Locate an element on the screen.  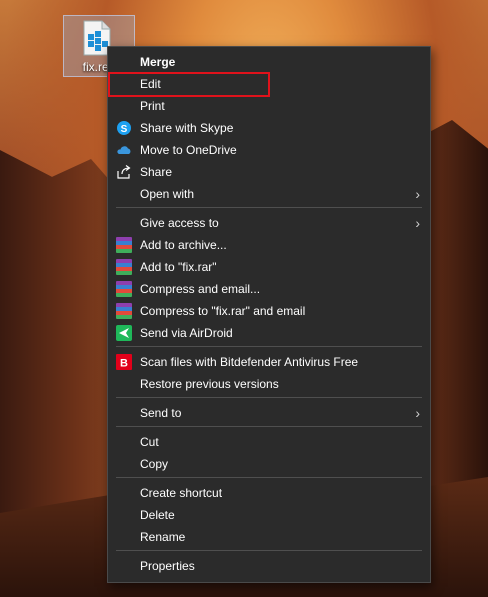
menu-item-label: Create shortcut is located at coordinates (181, 493).